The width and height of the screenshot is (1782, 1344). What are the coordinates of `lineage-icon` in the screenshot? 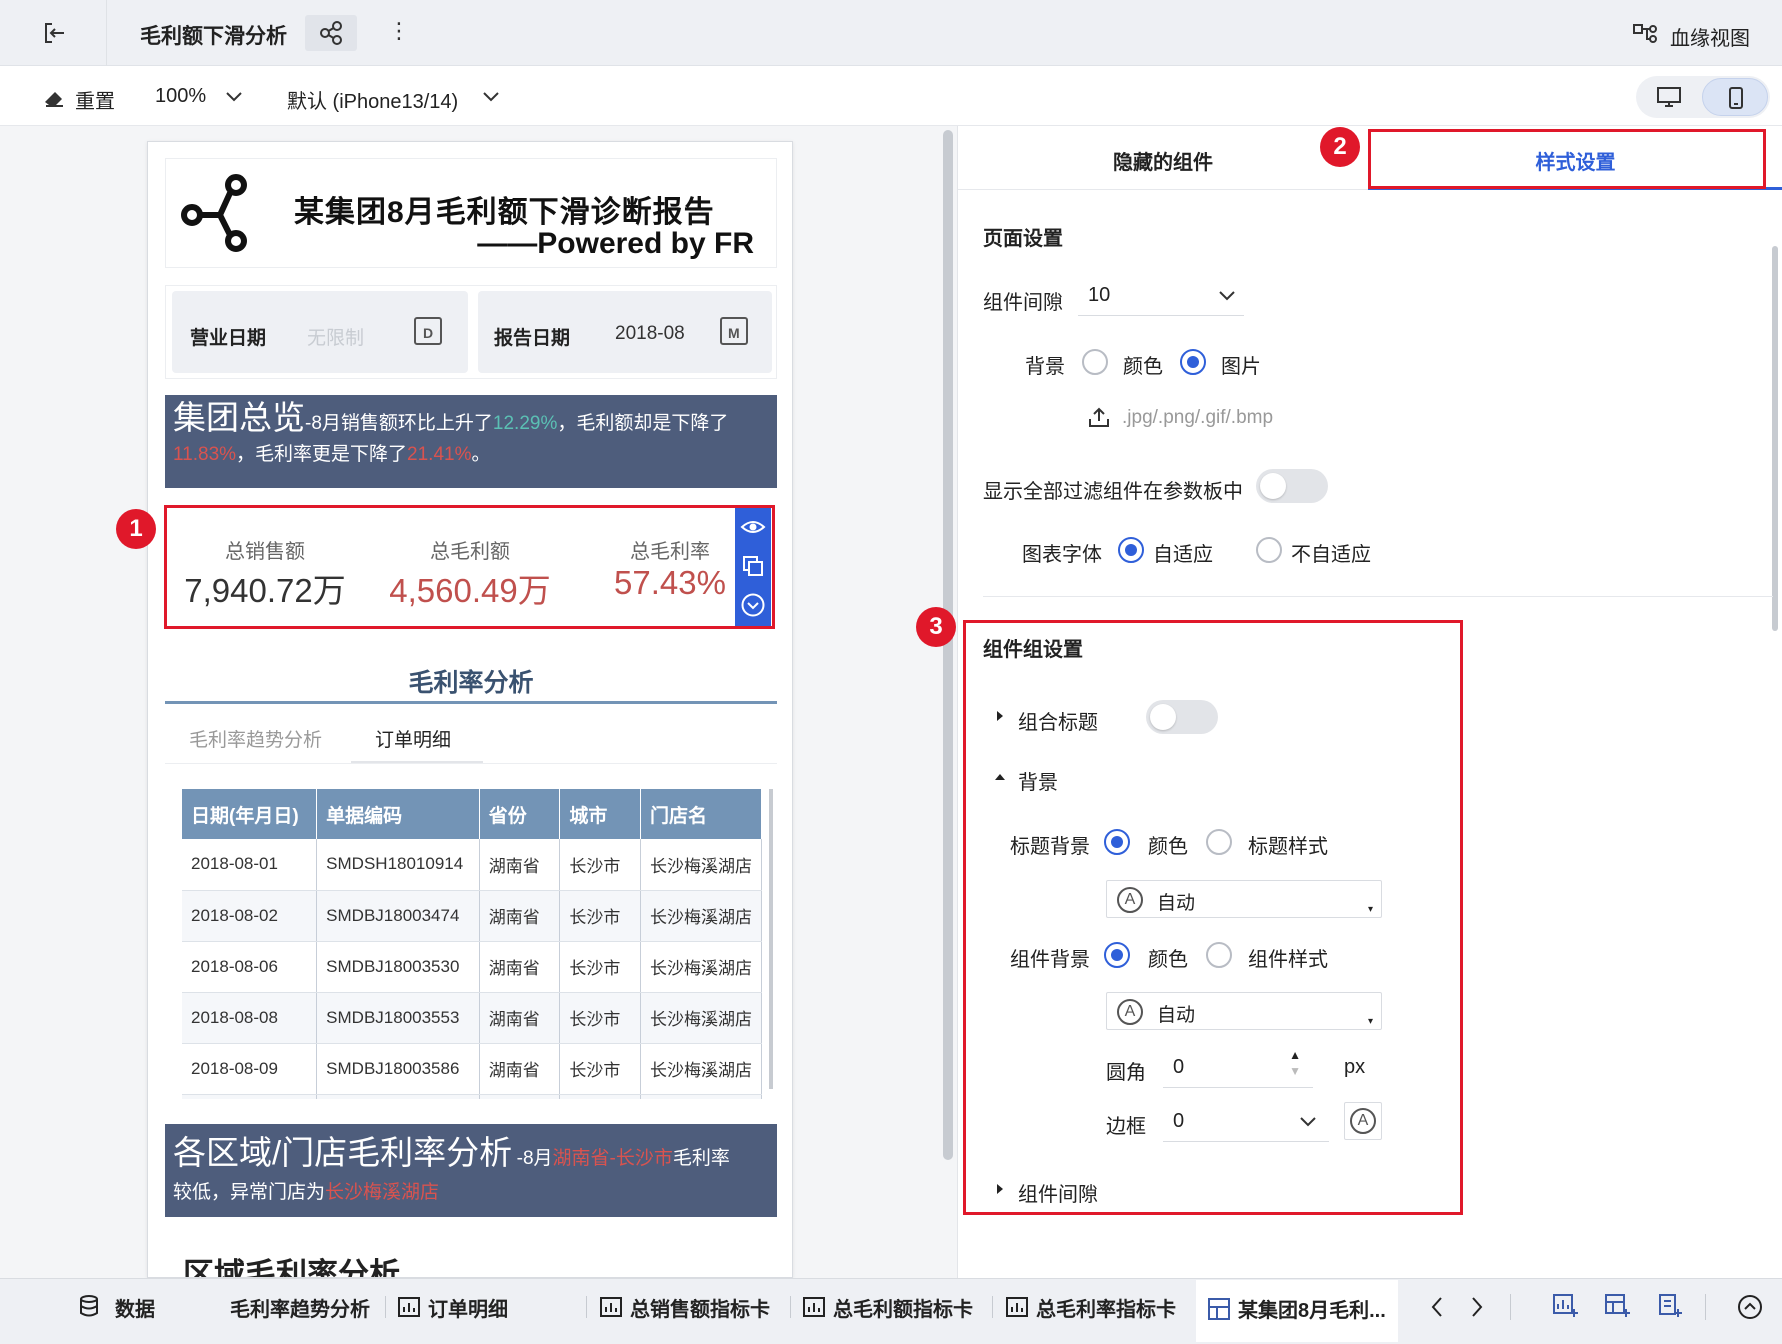 It's located at (1645, 33).